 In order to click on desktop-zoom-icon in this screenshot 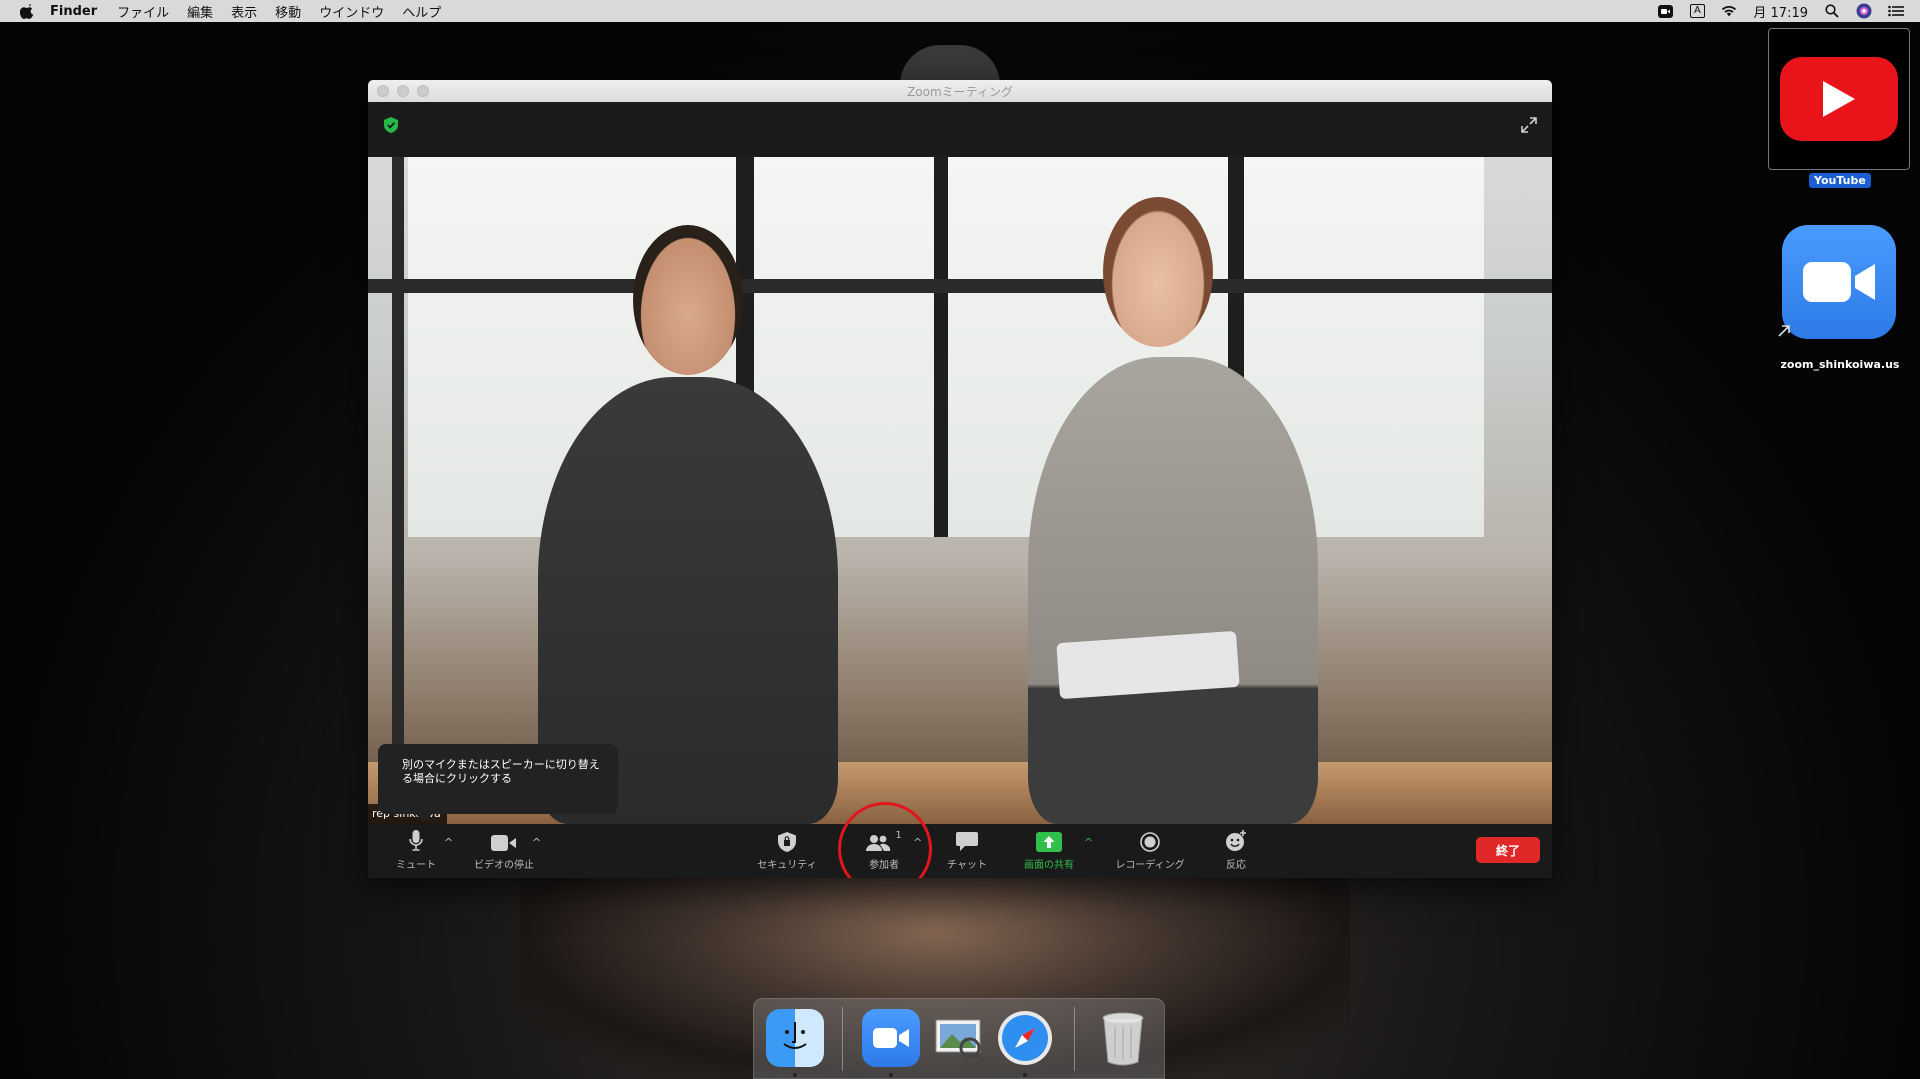, I will do `click(1839, 282)`.